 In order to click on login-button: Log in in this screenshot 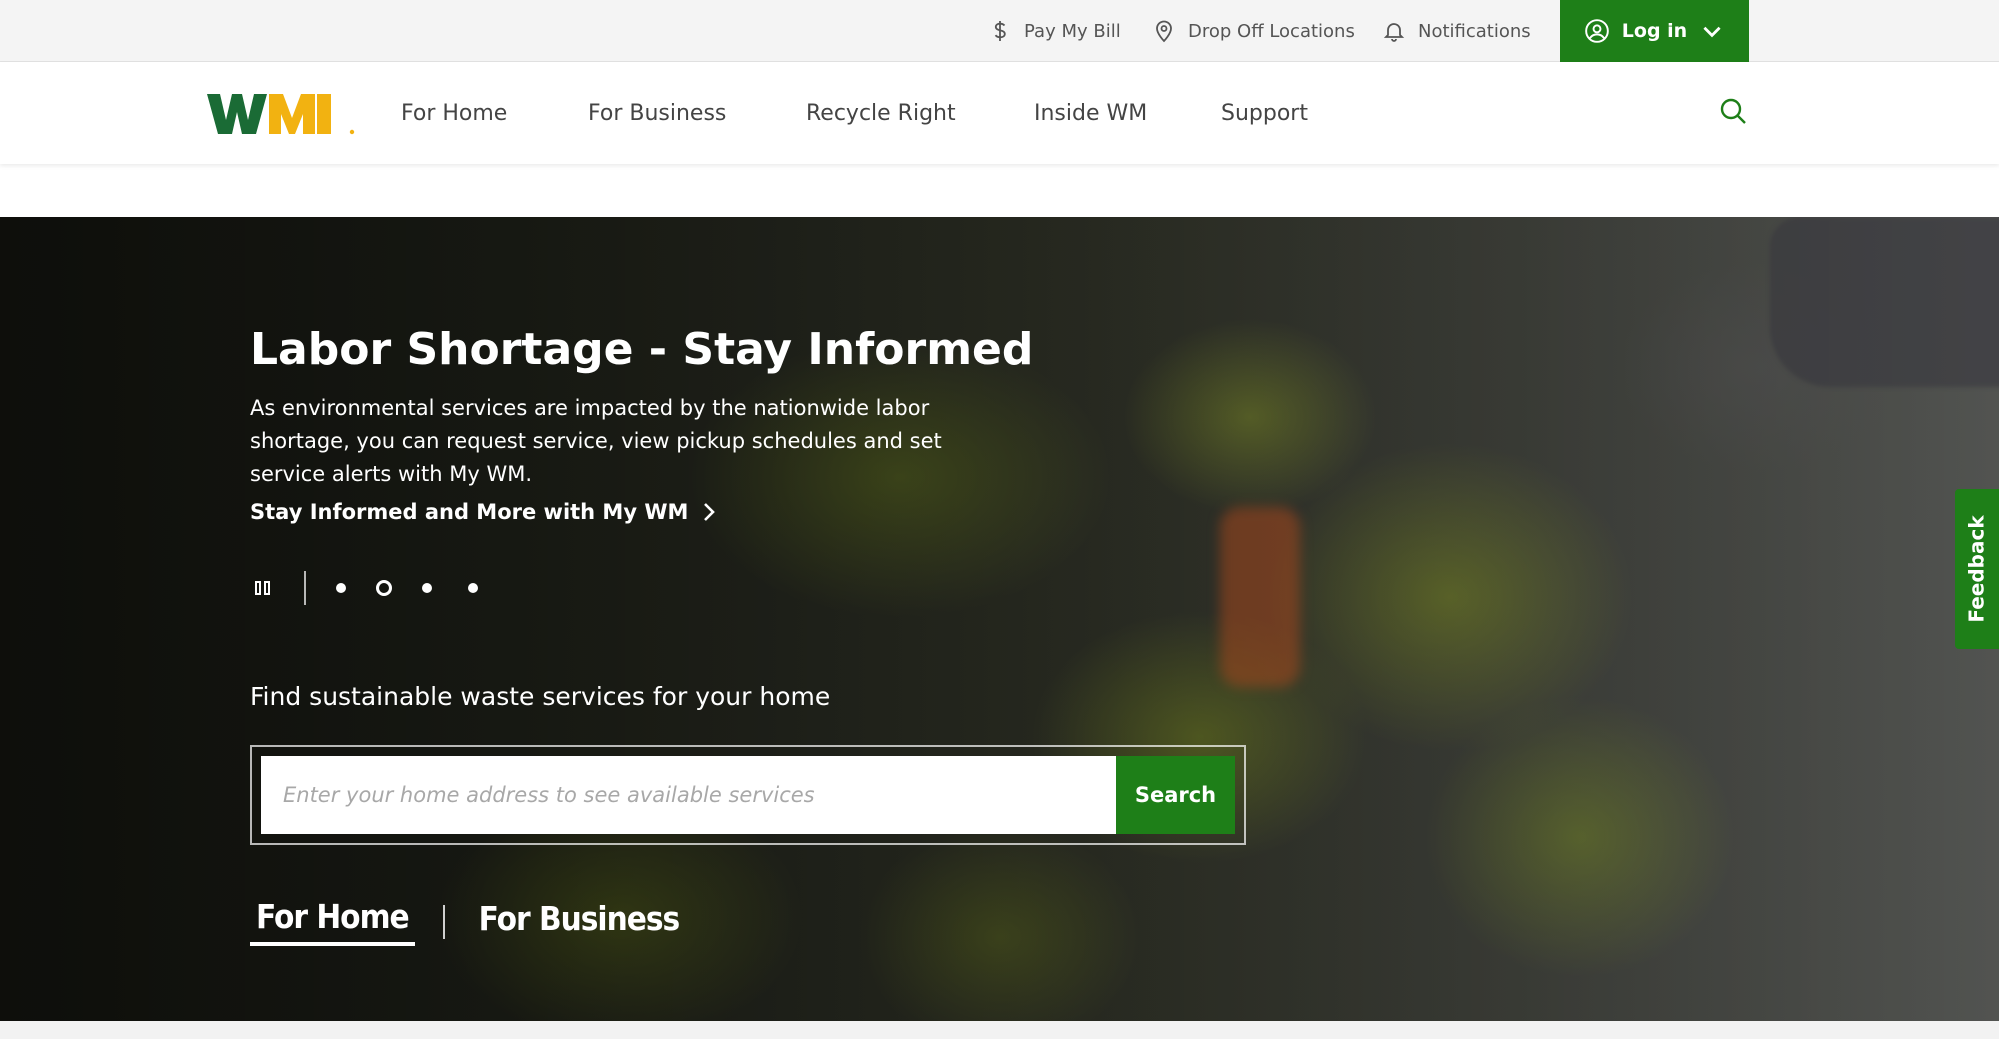, I will do `click(1654, 31)`.